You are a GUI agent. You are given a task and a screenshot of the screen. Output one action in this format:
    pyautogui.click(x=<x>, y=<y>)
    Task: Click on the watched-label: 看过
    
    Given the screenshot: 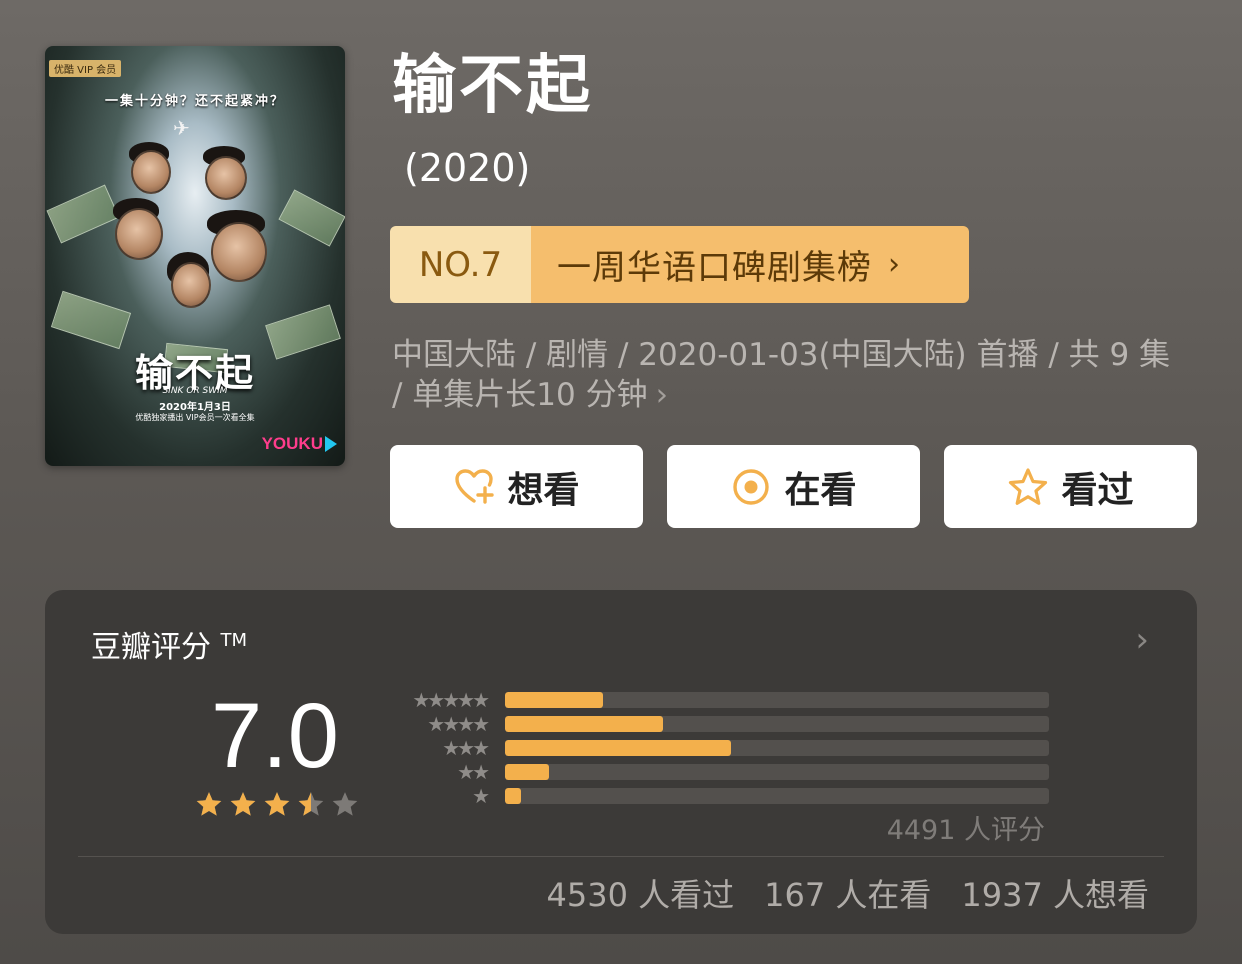 What is the action you would take?
    pyautogui.click(x=1097, y=490)
    